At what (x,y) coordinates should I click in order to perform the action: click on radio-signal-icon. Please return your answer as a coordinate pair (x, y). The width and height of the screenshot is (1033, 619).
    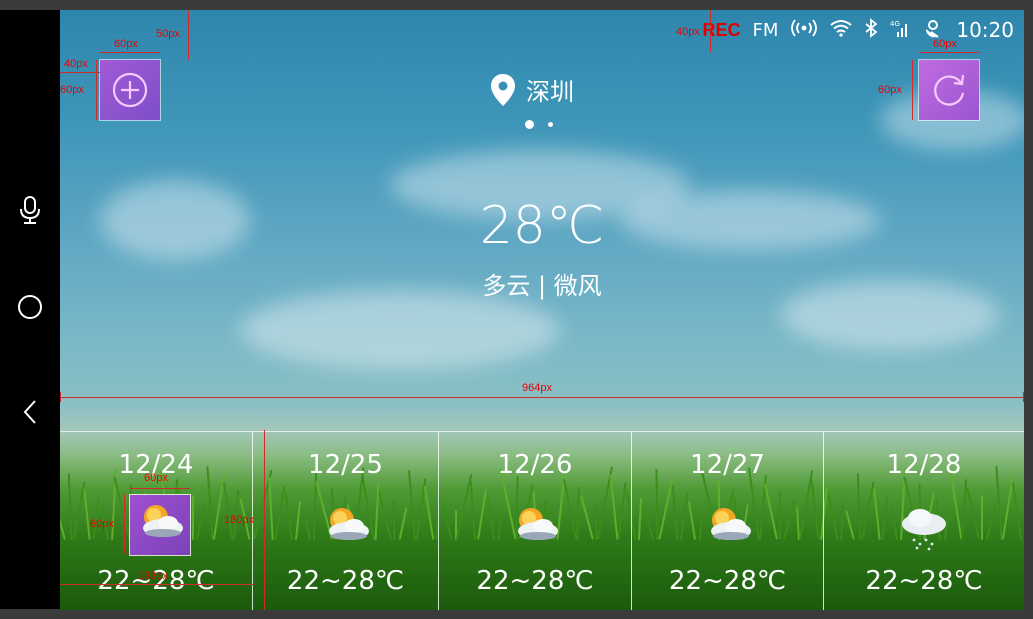
    Looking at the image, I should click on (804, 30).